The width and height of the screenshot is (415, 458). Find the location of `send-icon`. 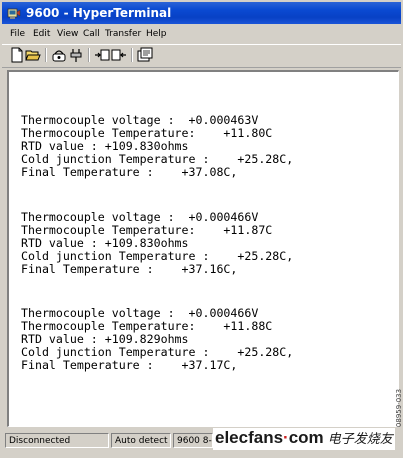

send-icon is located at coordinates (102, 55).